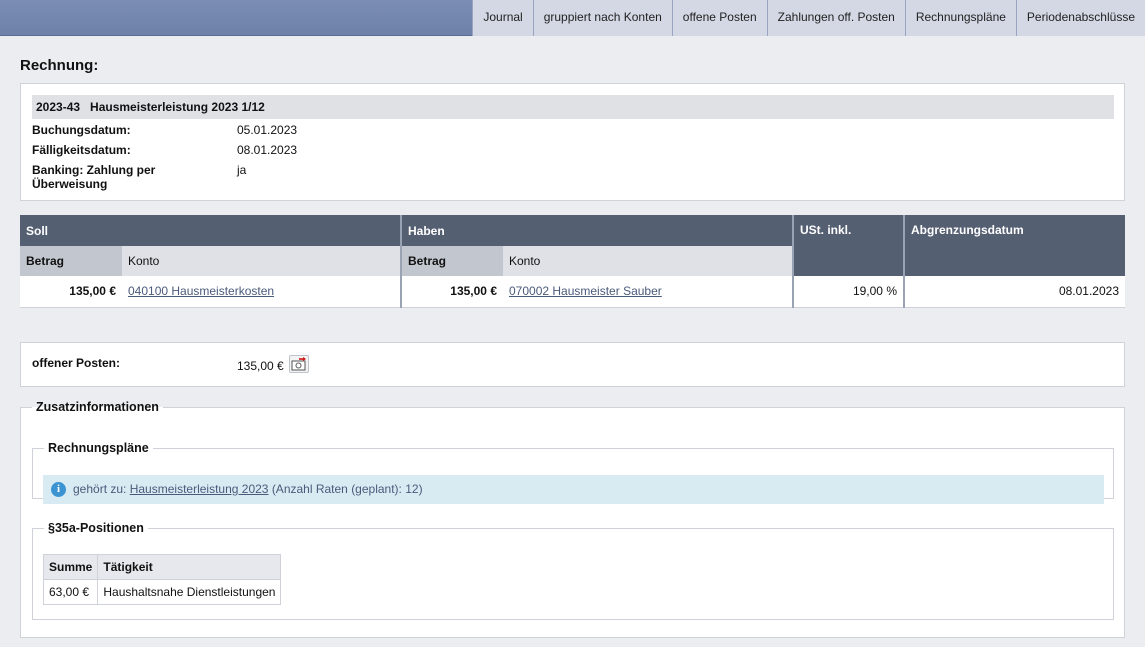  What do you see at coordinates (70, 567) in the screenshot?
I see `sum-column-header: Summe` at bounding box center [70, 567].